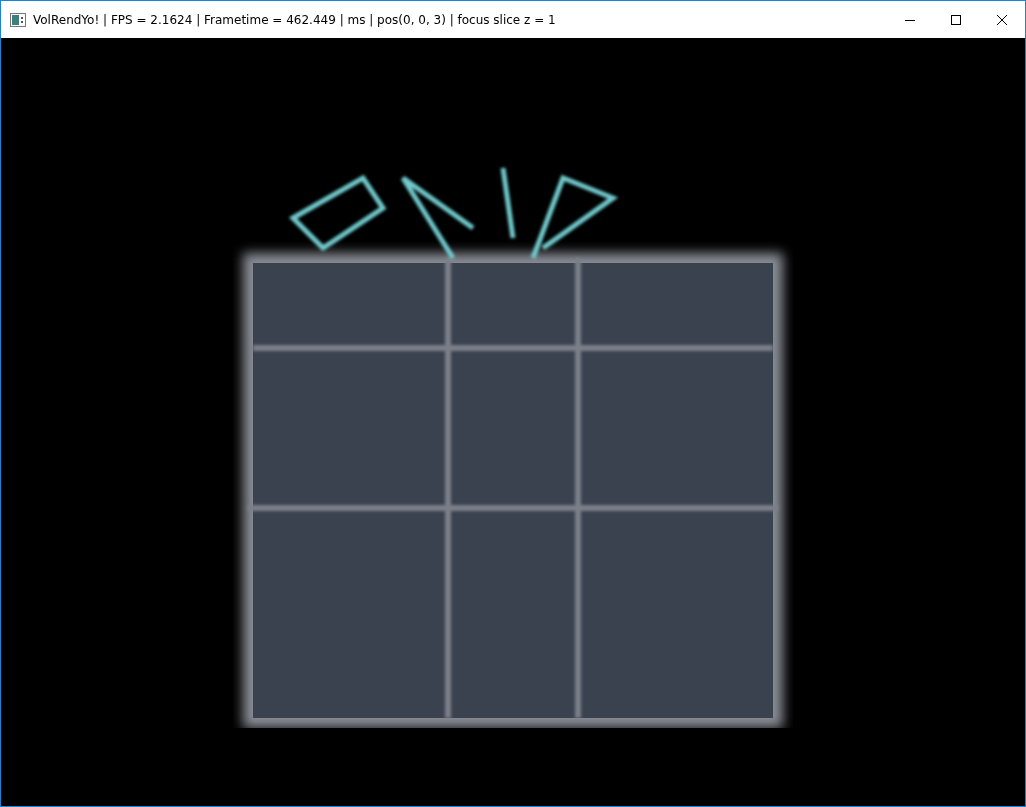 Image resolution: width=1026 pixels, height=807 pixels. What do you see at coordinates (956, 19) in the screenshot?
I see `maximize-icon` at bounding box center [956, 19].